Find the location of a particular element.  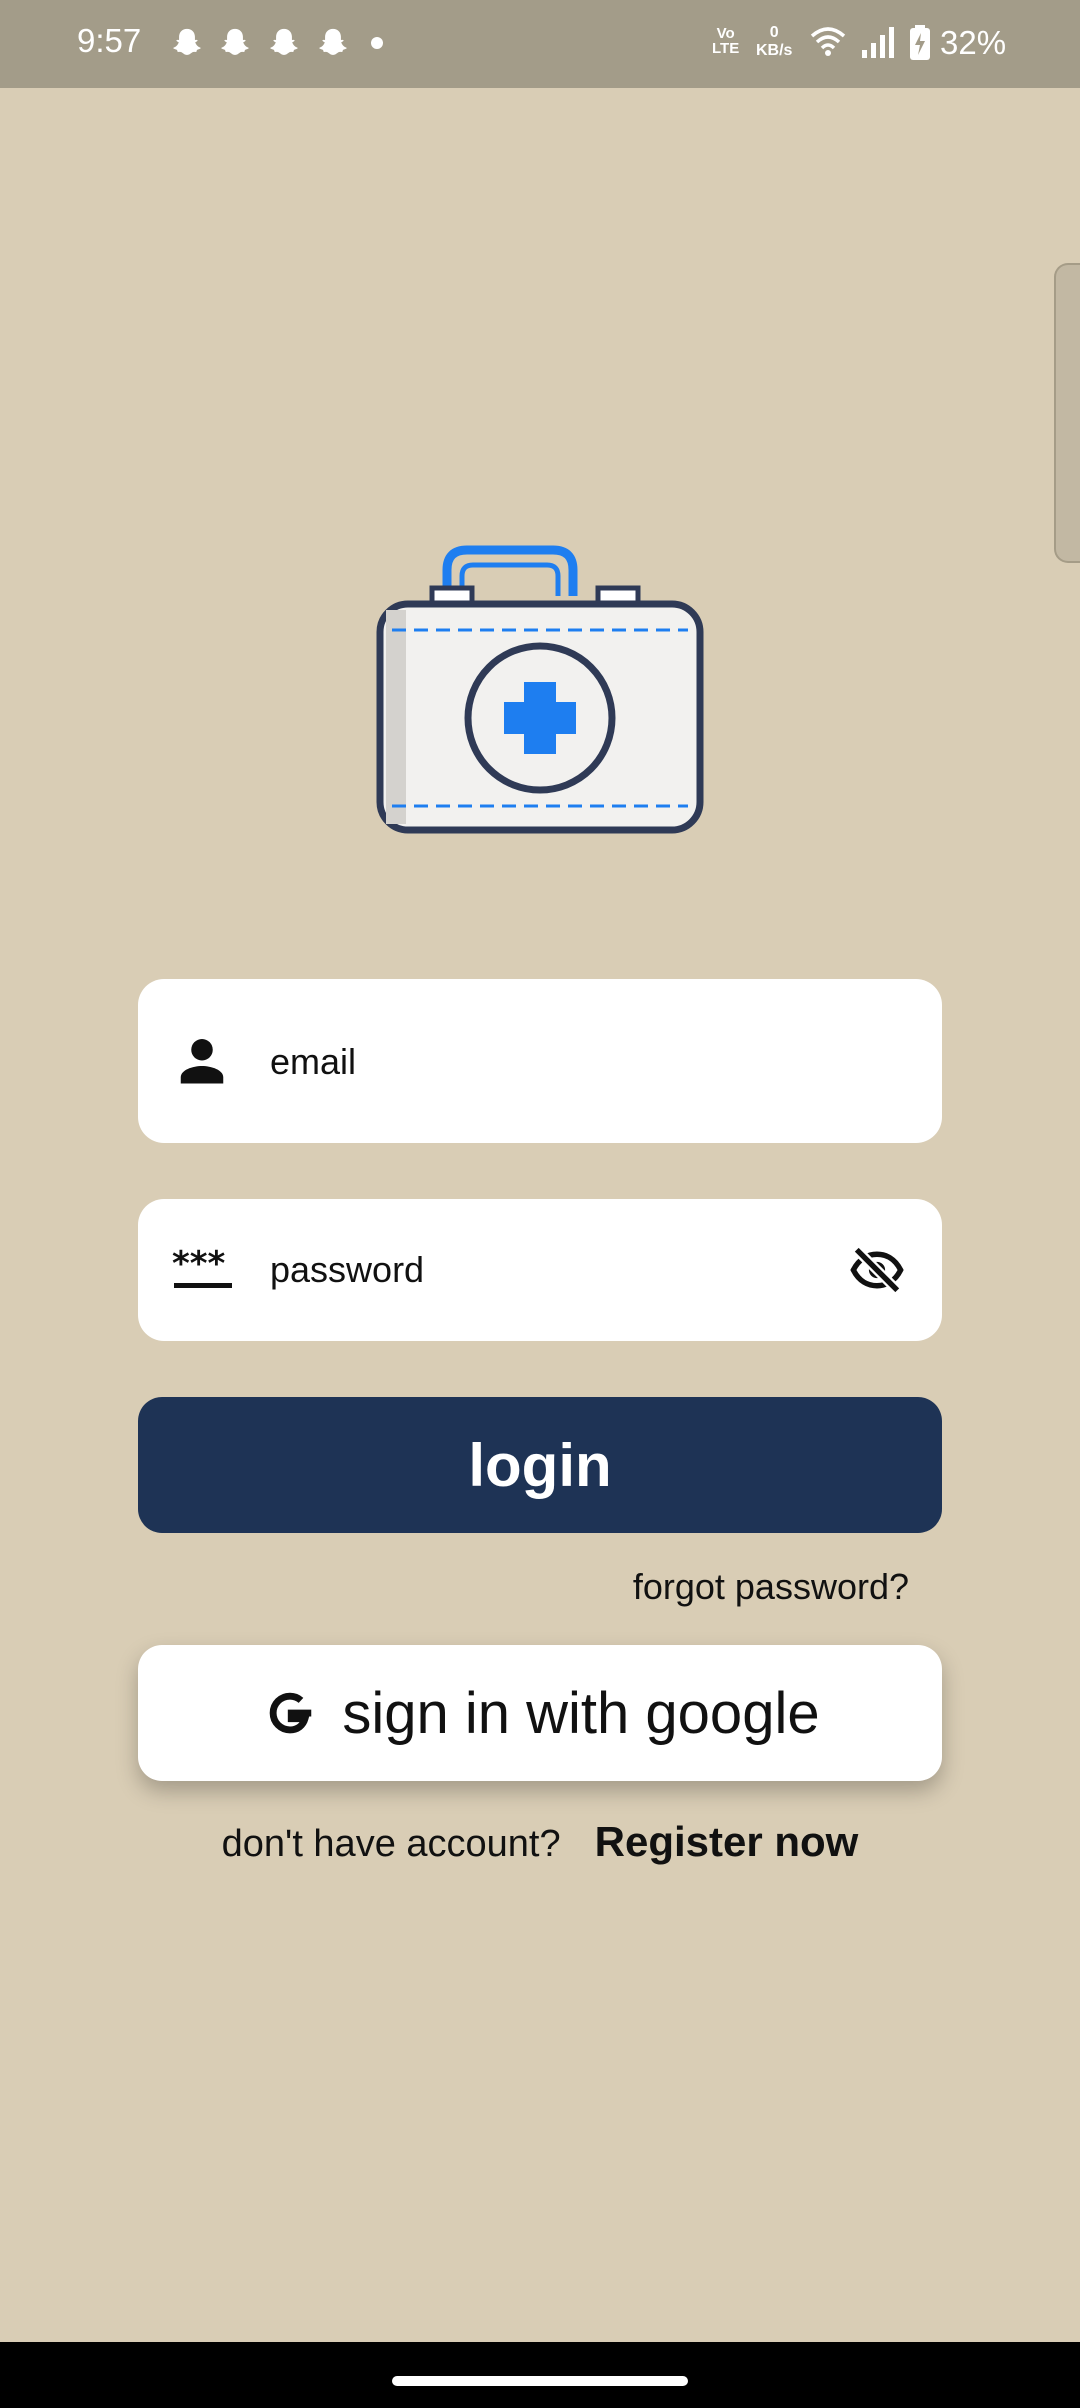

wifi-icon is located at coordinates (828, 41).